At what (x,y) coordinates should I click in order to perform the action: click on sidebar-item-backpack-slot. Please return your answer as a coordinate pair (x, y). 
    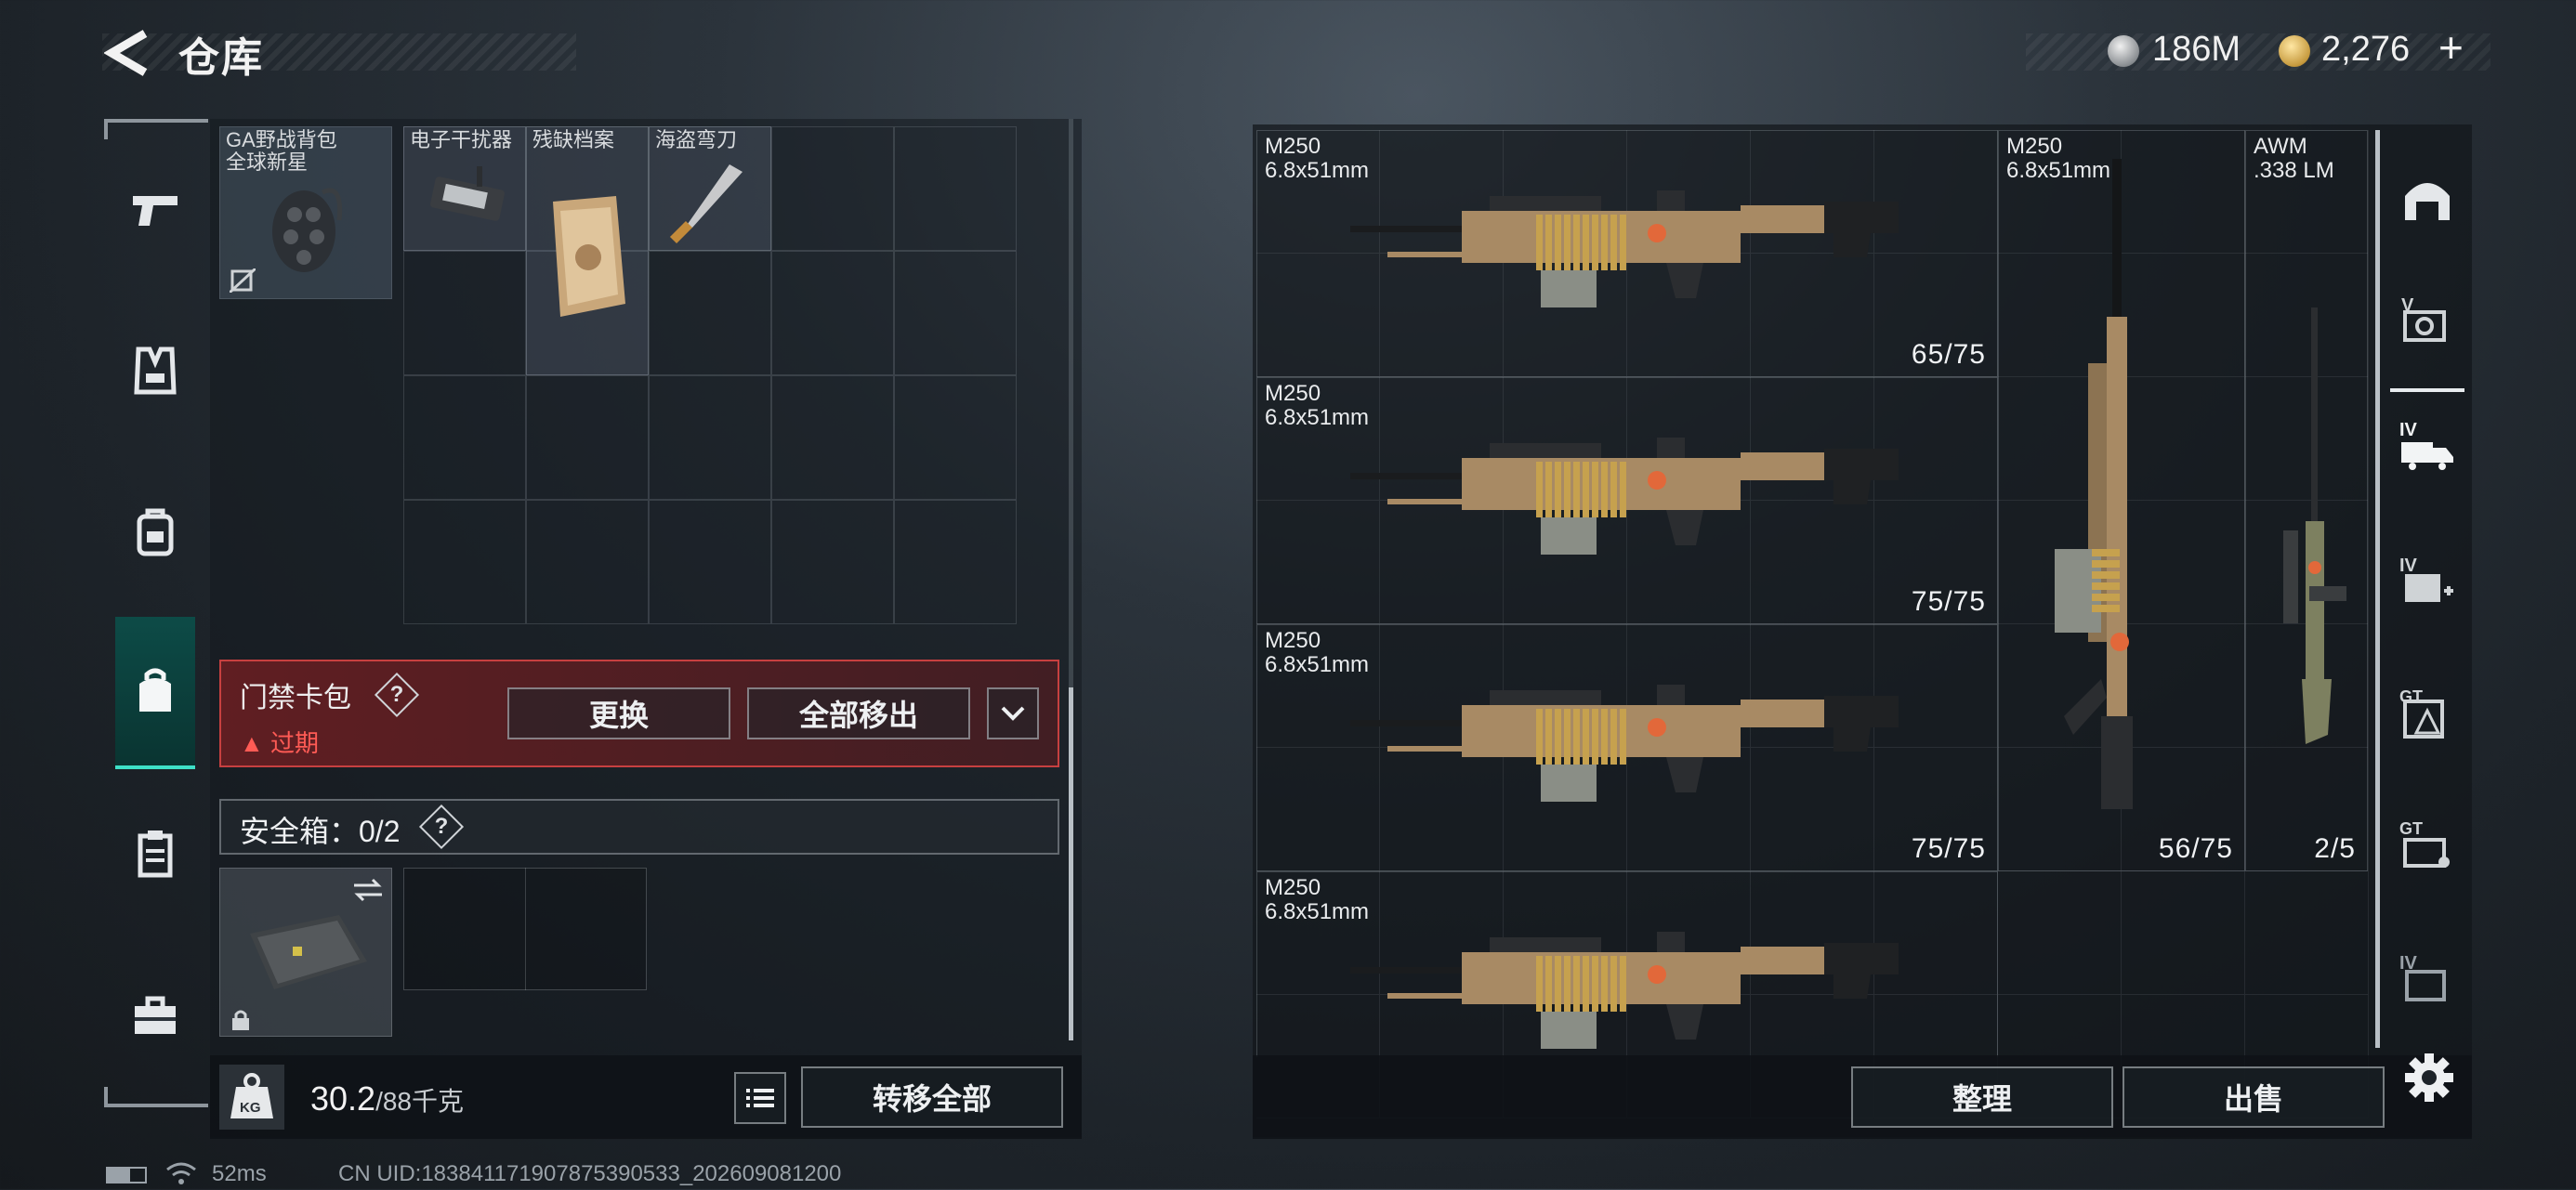
    Looking at the image, I should click on (155, 532).